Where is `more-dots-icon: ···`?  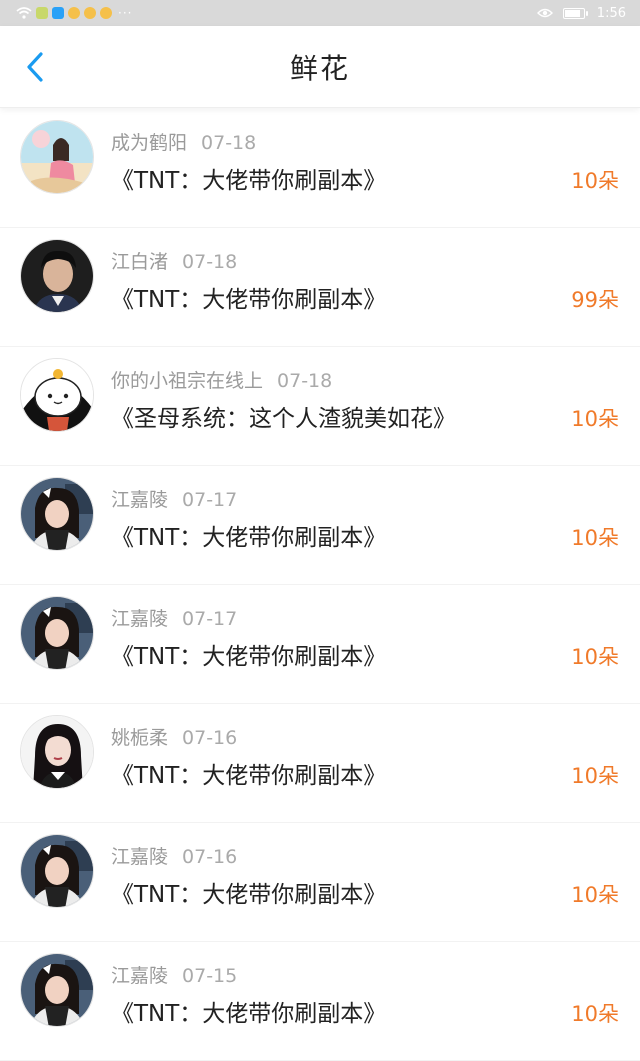
more-dots-icon: ··· is located at coordinates (125, 13).